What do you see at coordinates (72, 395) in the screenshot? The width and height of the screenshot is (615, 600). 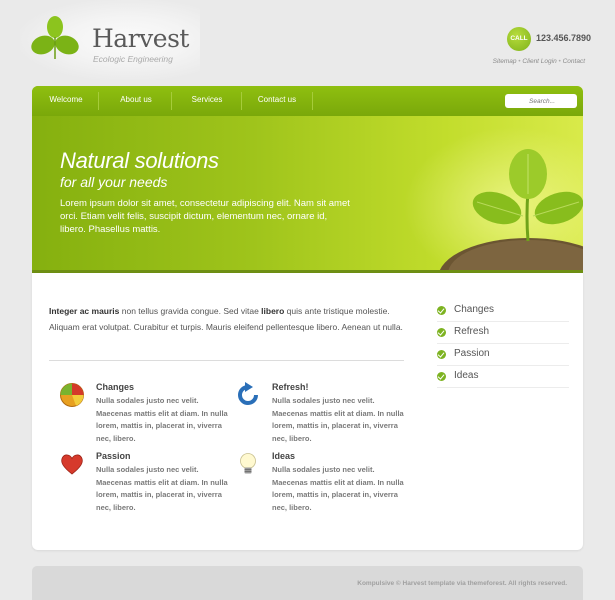 I see `pie-chart-icon` at bounding box center [72, 395].